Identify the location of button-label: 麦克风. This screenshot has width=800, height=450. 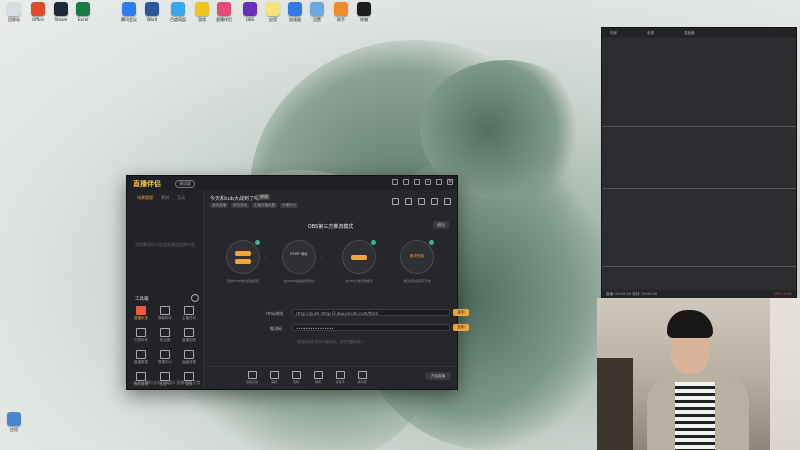
(340, 382).